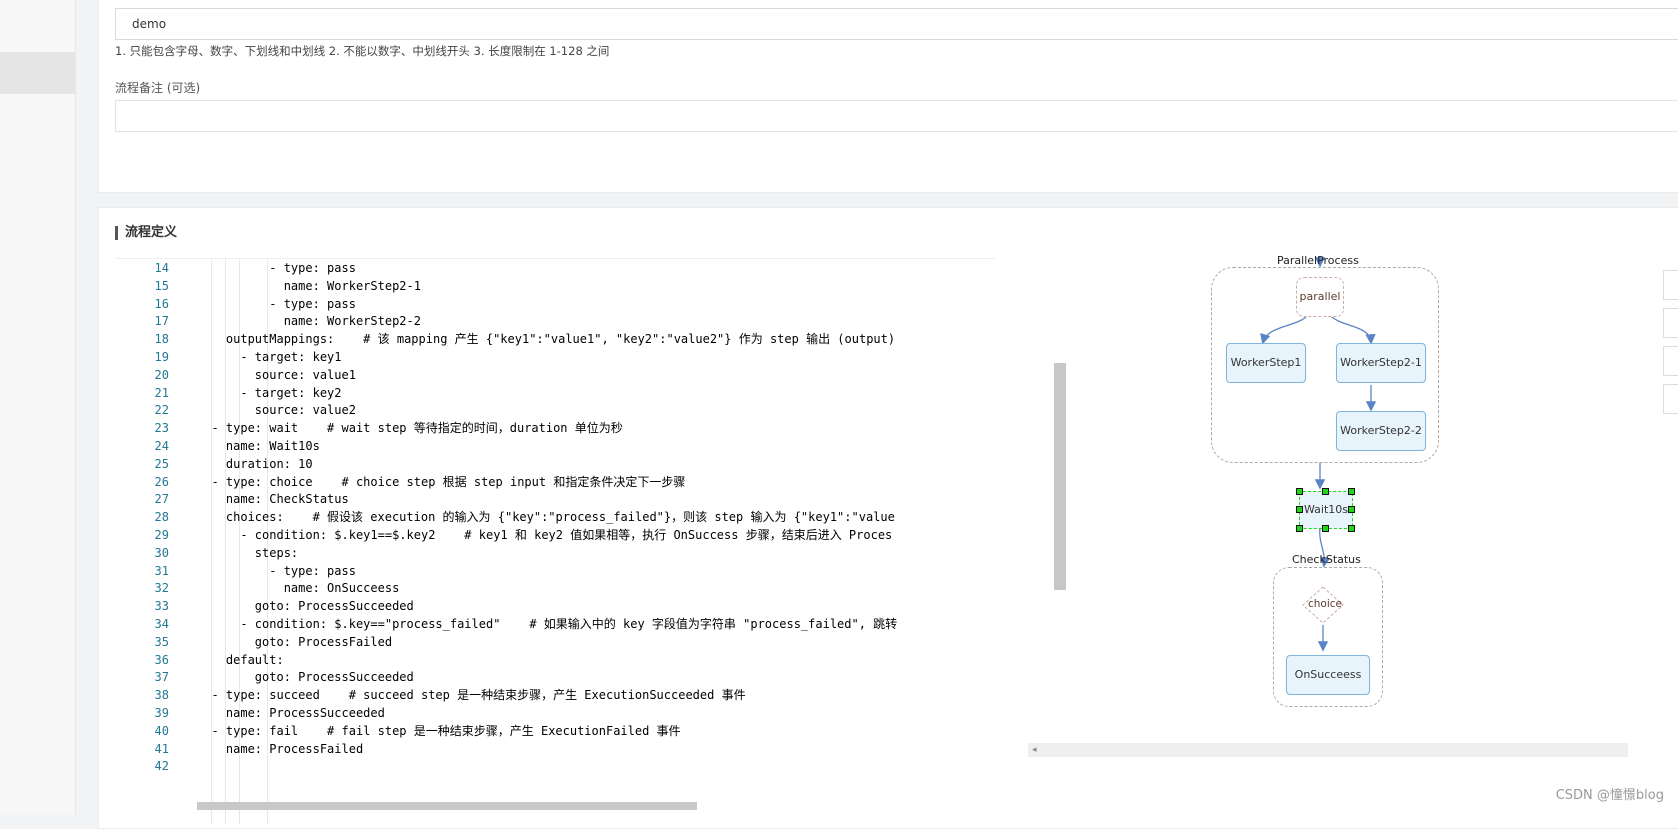 The height and width of the screenshot is (829, 1678). I want to click on line-number: 21, so click(161, 392).